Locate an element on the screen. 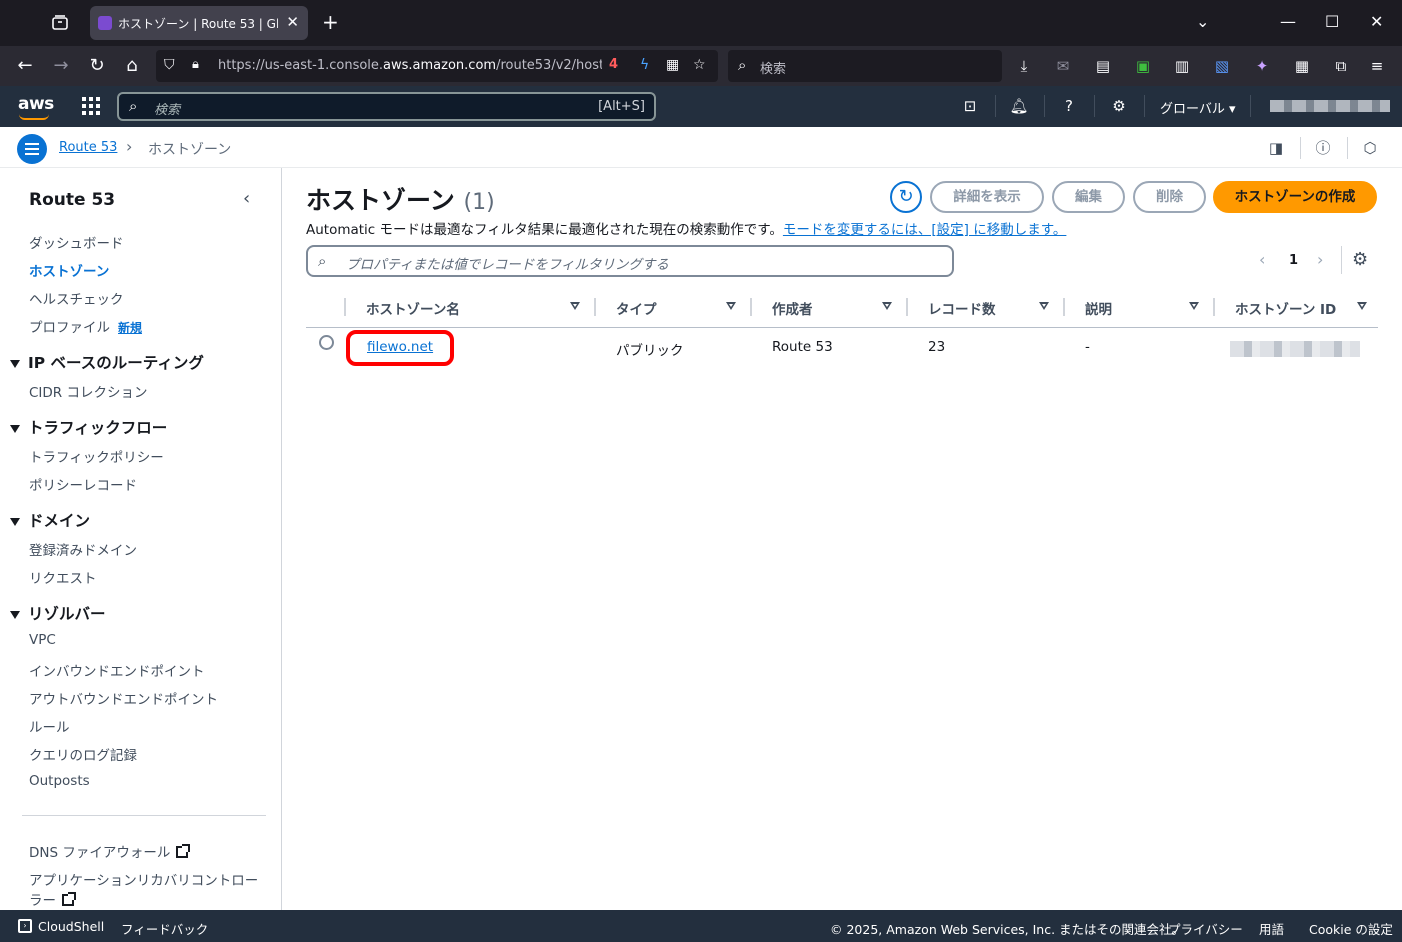 The width and height of the screenshot is (1402, 942). sidebar-item-query-logging: クエリのログ記録 is located at coordinates (83, 754).